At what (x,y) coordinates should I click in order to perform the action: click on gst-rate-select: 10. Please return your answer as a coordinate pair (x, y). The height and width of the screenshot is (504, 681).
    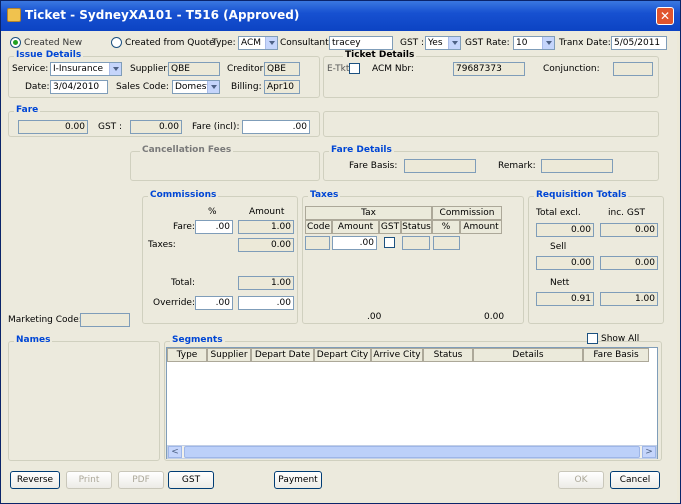
    Looking at the image, I should click on (534, 43).